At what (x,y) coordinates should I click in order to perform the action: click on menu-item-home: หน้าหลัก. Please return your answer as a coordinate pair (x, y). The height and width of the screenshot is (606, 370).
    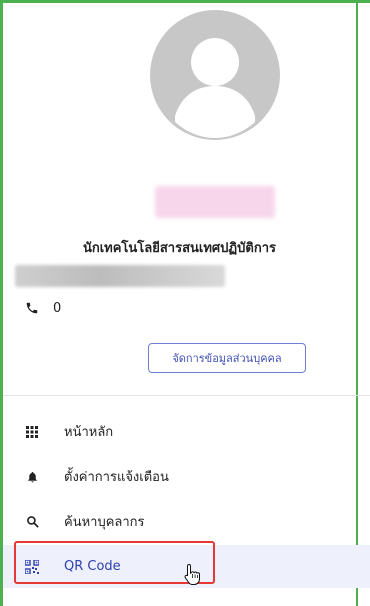
    Looking at the image, I should click on (186, 431).